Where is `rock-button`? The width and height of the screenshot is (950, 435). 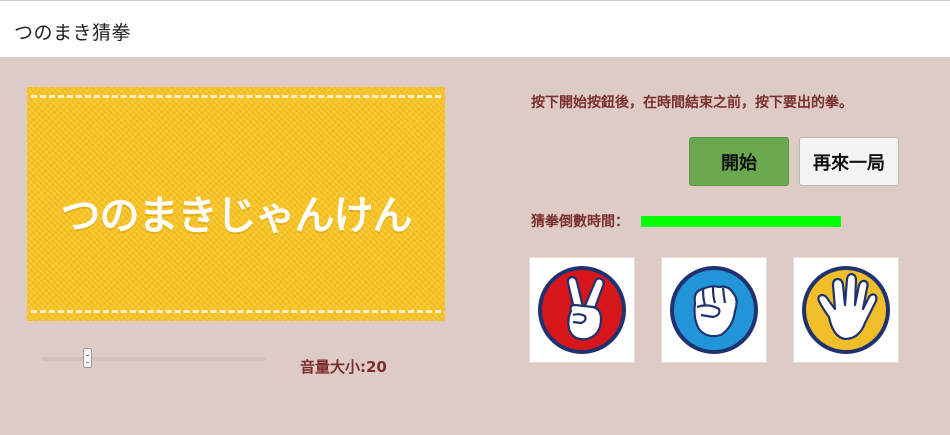
rock-button is located at coordinates (714, 310).